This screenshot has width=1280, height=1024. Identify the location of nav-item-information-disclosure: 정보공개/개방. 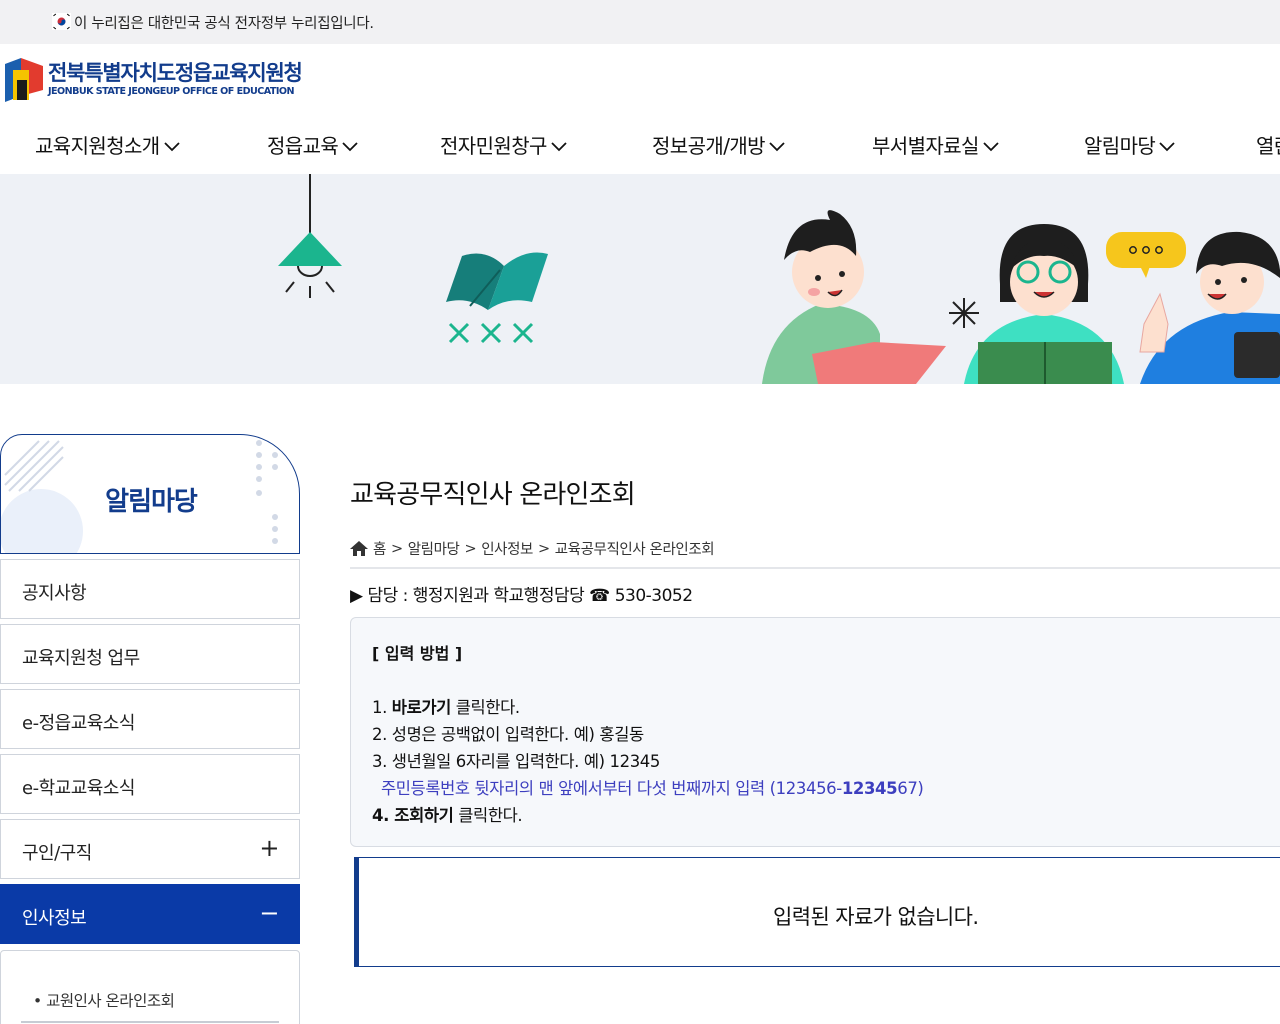
(718, 144).